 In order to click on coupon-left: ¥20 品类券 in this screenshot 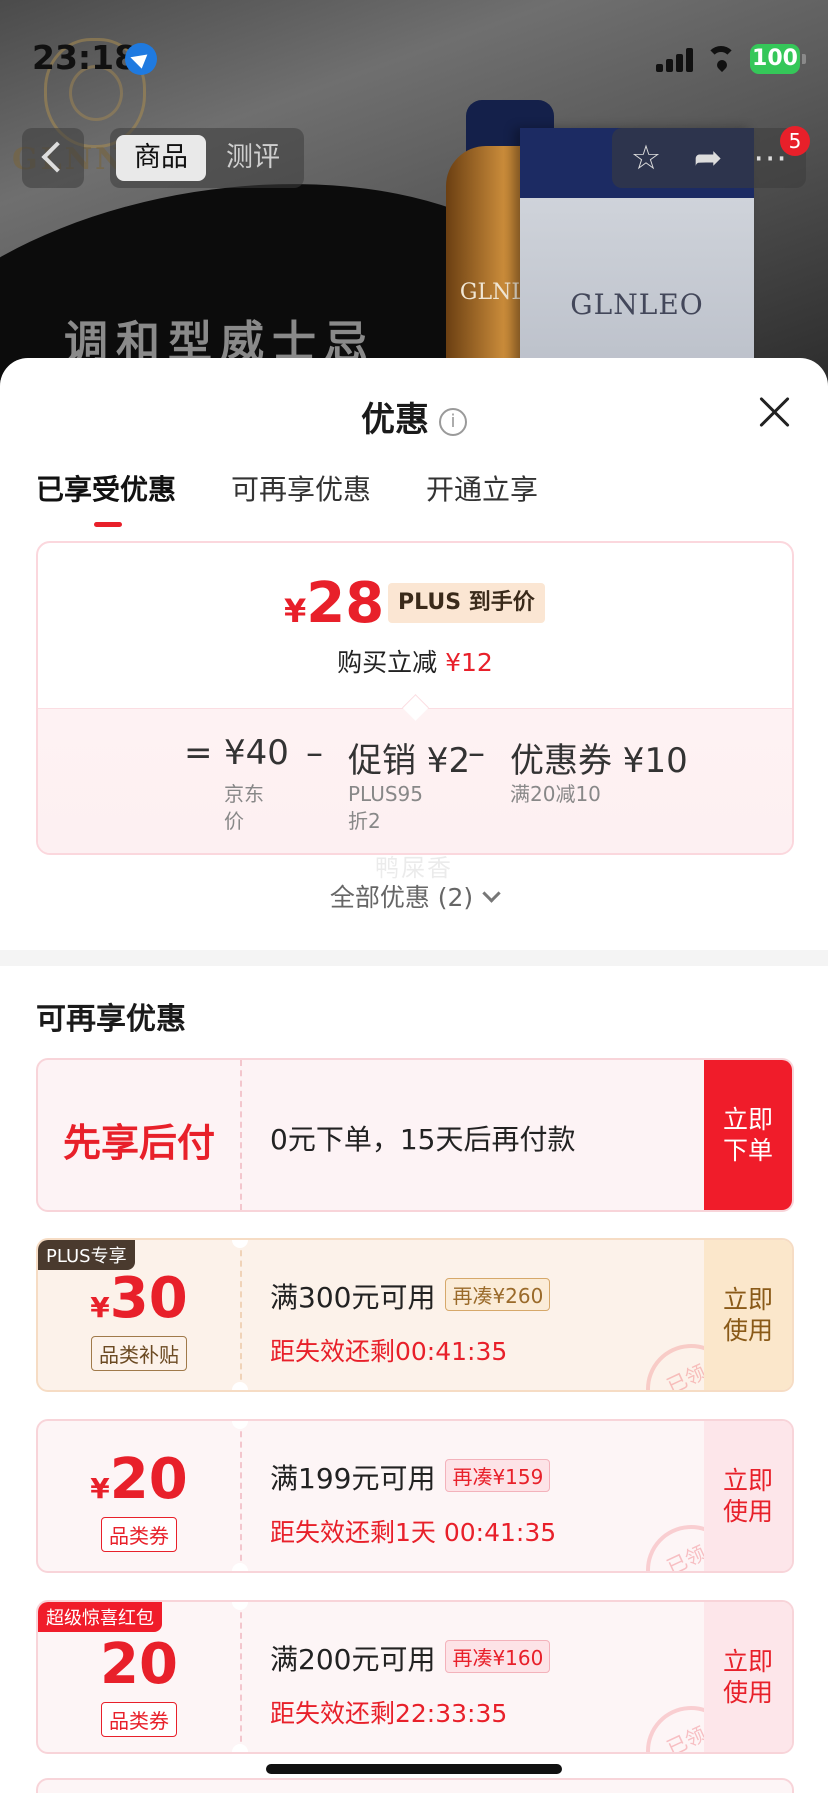, I will do `click(140, 1496)`.